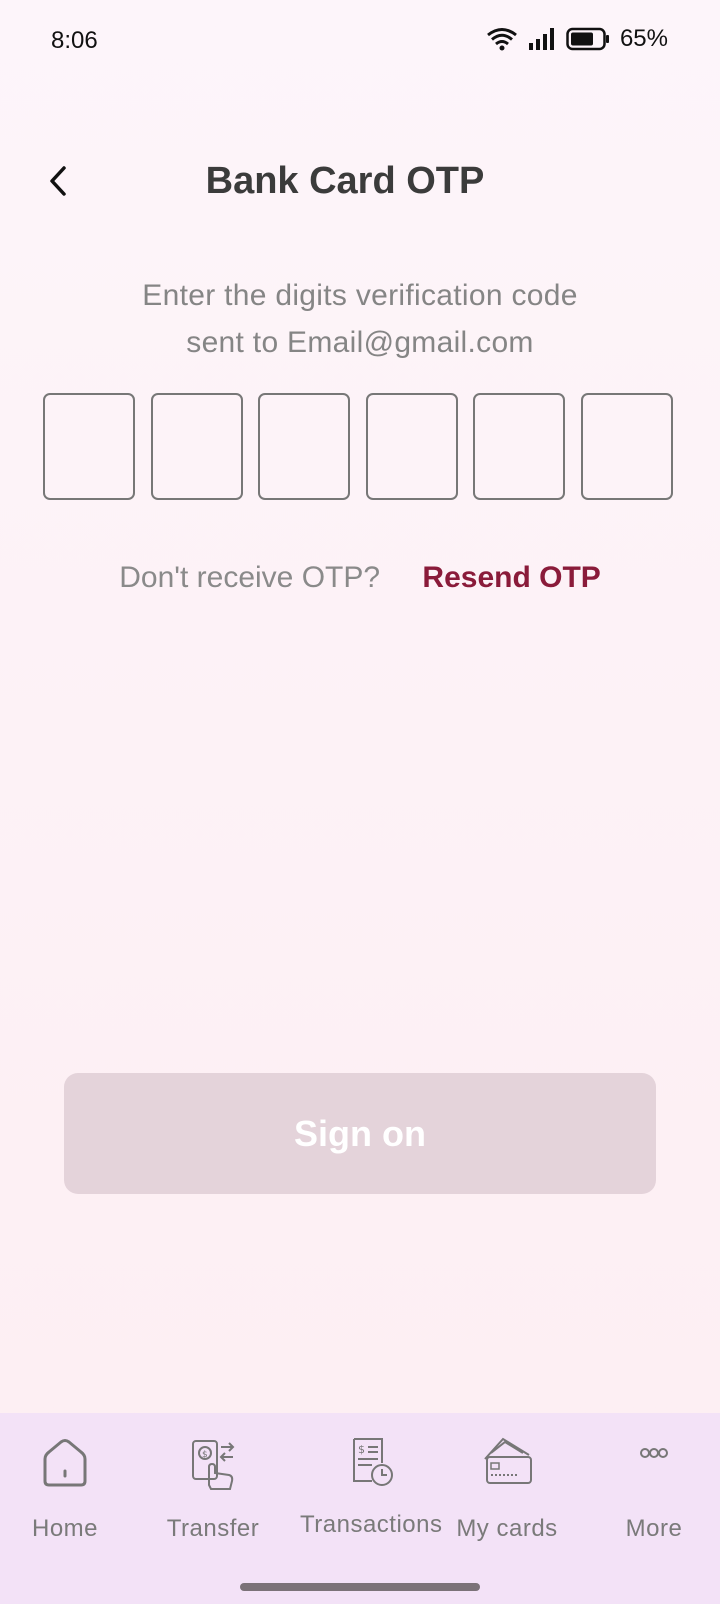 This screenshot has width=720, height=1604. I want to click on transfer-icon: $, so click(213, 1465).